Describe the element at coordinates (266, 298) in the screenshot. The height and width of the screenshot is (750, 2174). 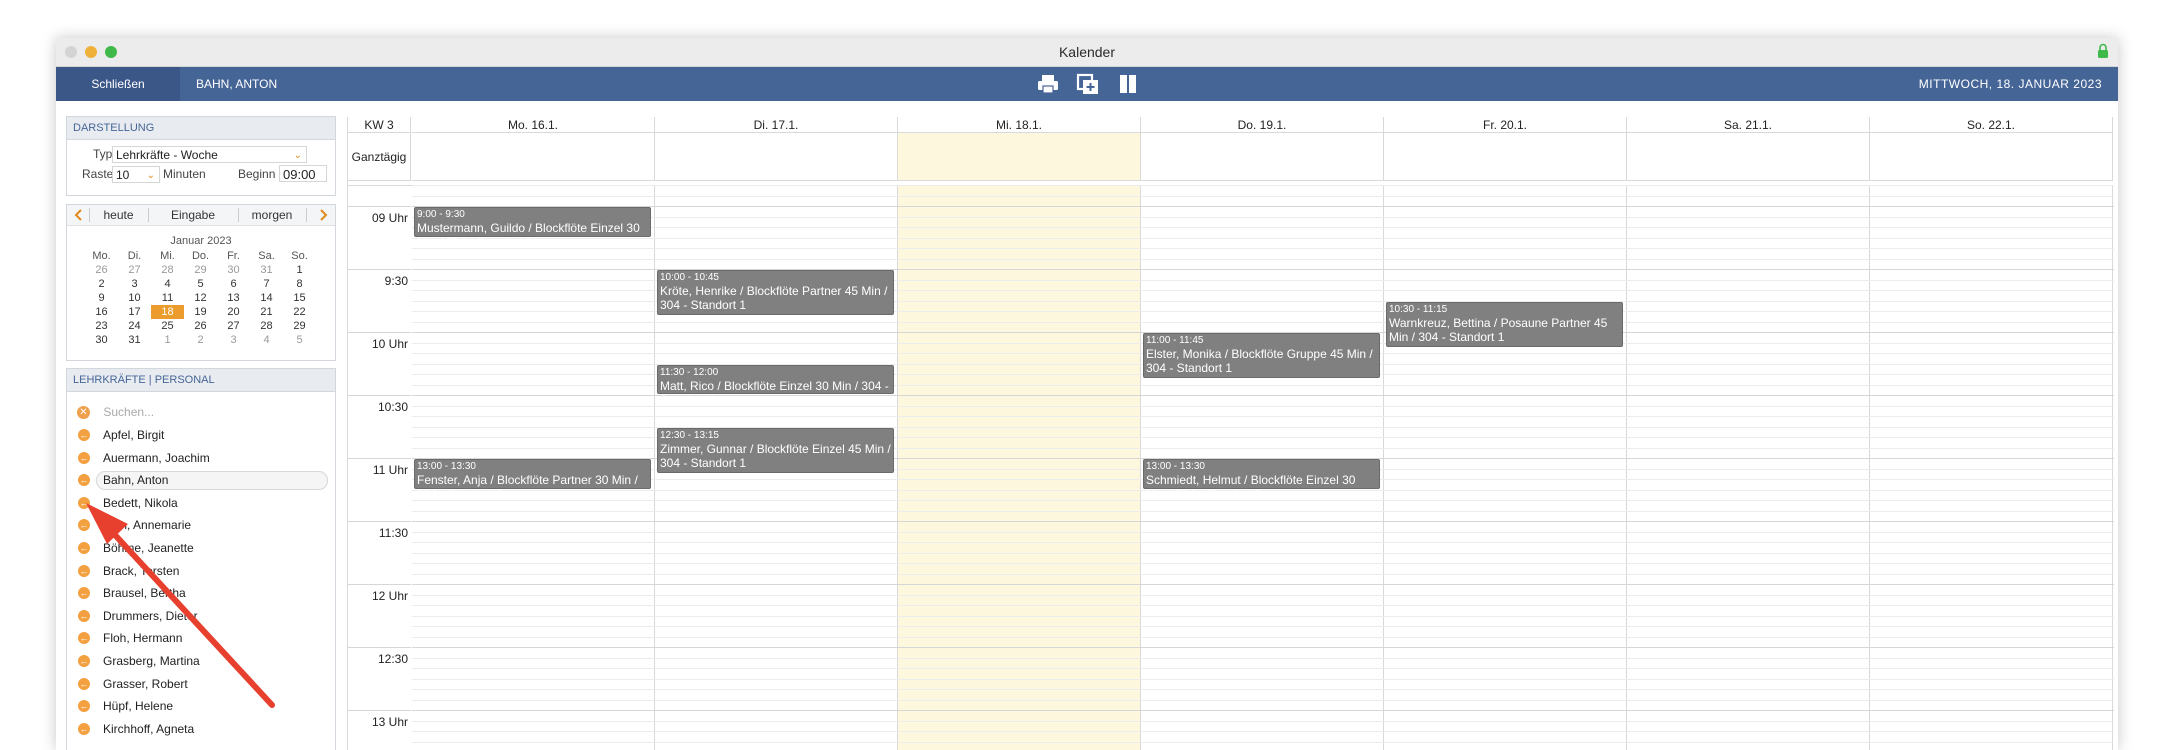
I see `mini-calendar-day: 14` at that location.